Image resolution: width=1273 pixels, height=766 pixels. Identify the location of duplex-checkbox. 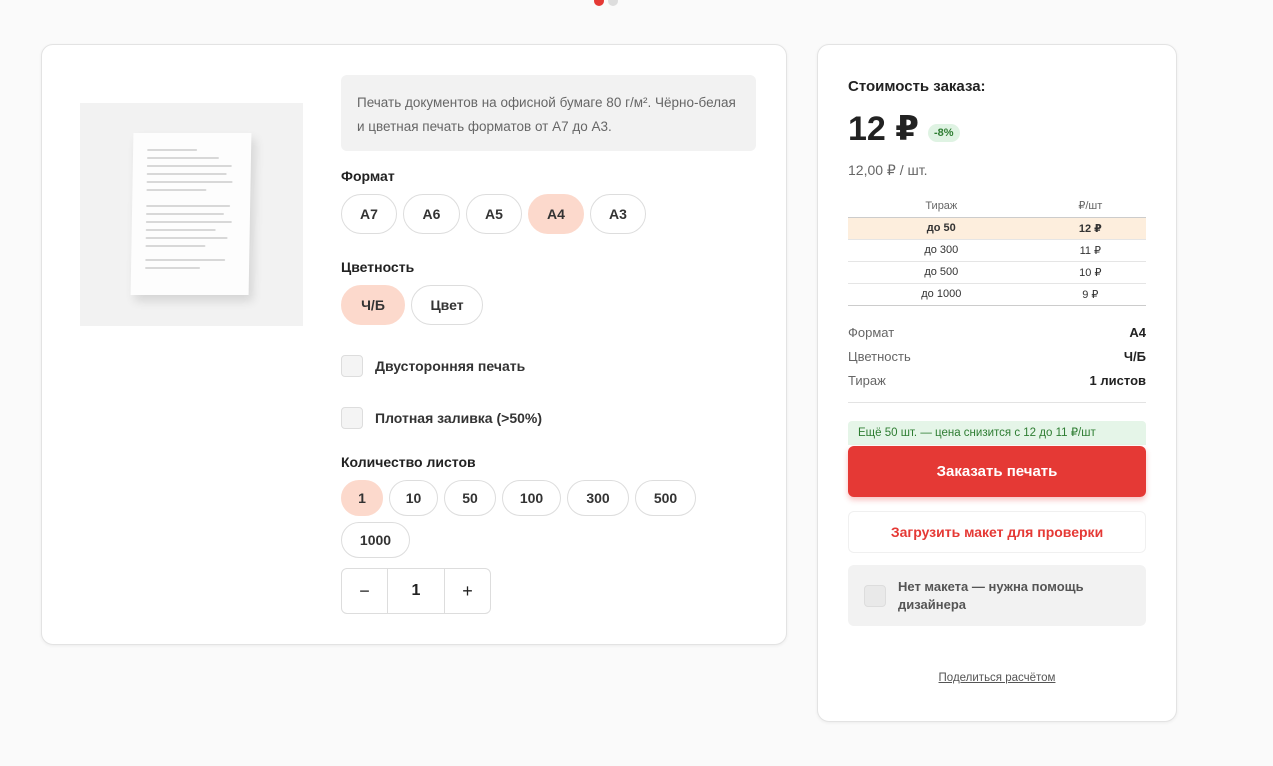
(352, 366).